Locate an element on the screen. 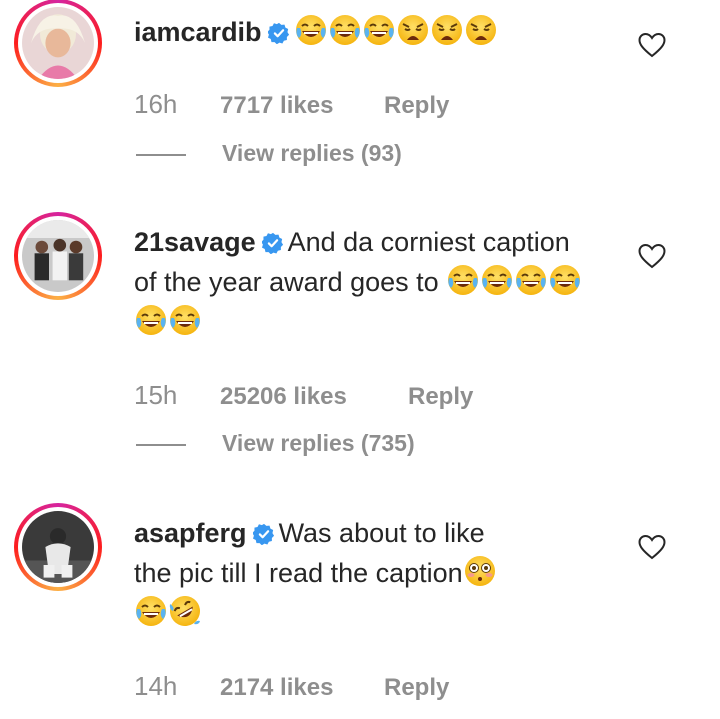 The height and width of the screenshot is (719, 720). comment-meta: 14h 2174 likes Reply is located at coordinates (291, 686).